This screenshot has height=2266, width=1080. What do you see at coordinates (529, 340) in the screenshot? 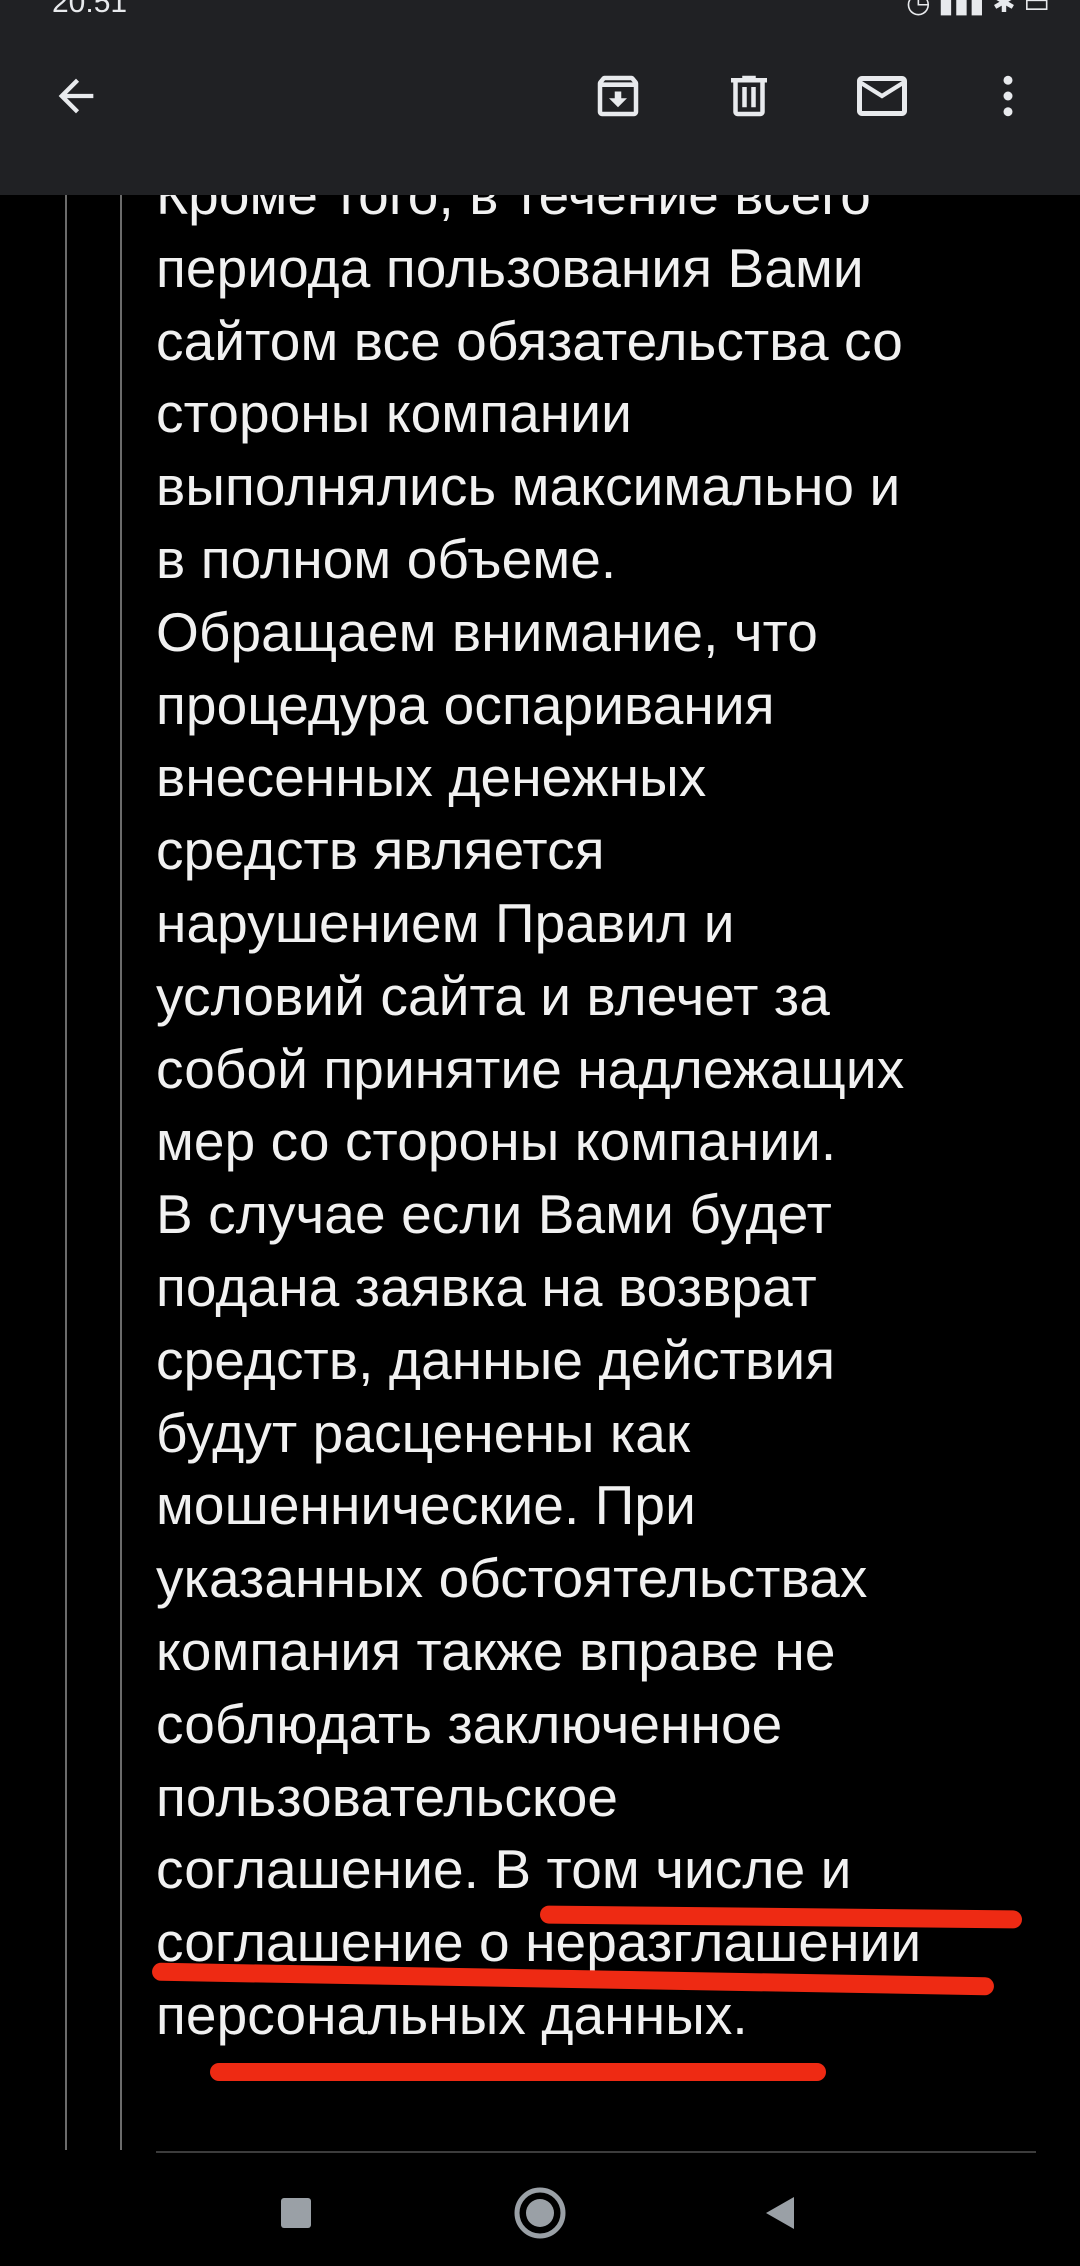
I see `body-line-3: сайтом все обязательства со` at bounding box center [529, 340].